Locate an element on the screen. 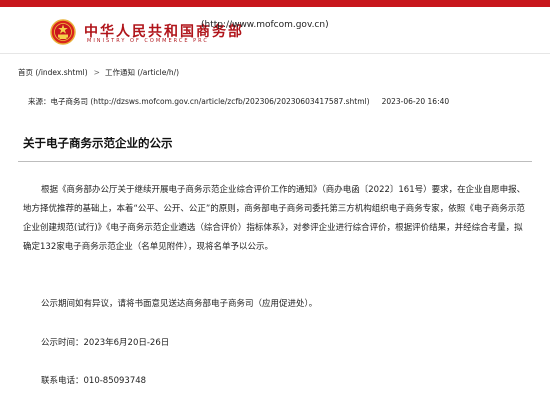 This screenshot has height=402, width=550. title-divider is located at coordinates (275, 161).